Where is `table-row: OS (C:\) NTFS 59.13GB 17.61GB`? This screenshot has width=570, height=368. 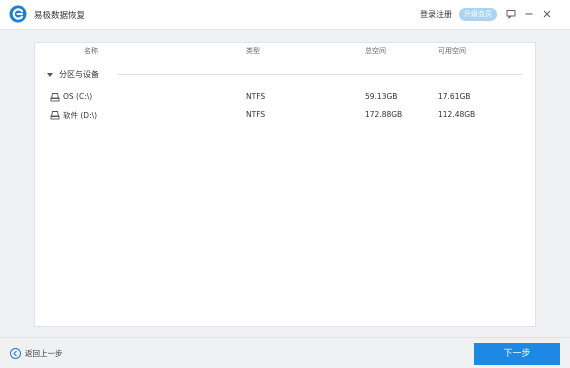
table-row: OS (C:\) NTFS 59.13GB 17.61GB is located at coordinates (285, 97).